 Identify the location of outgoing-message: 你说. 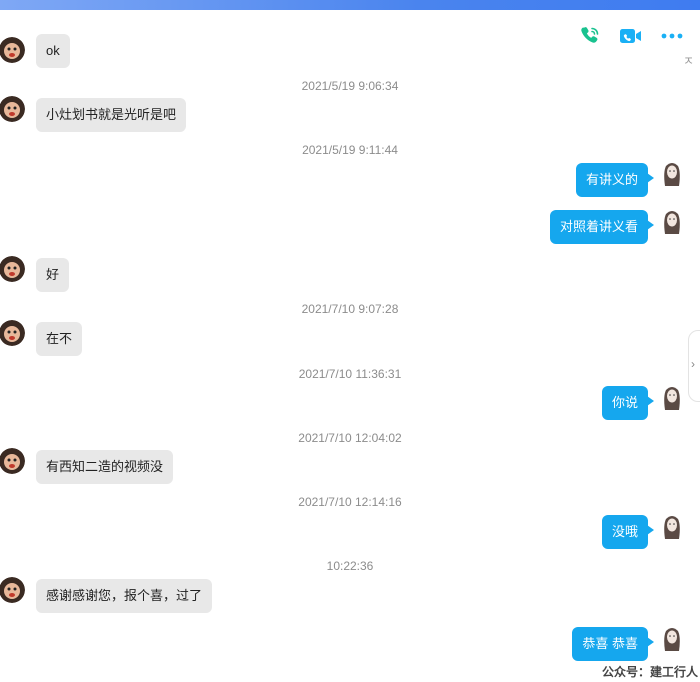
(628, 403).